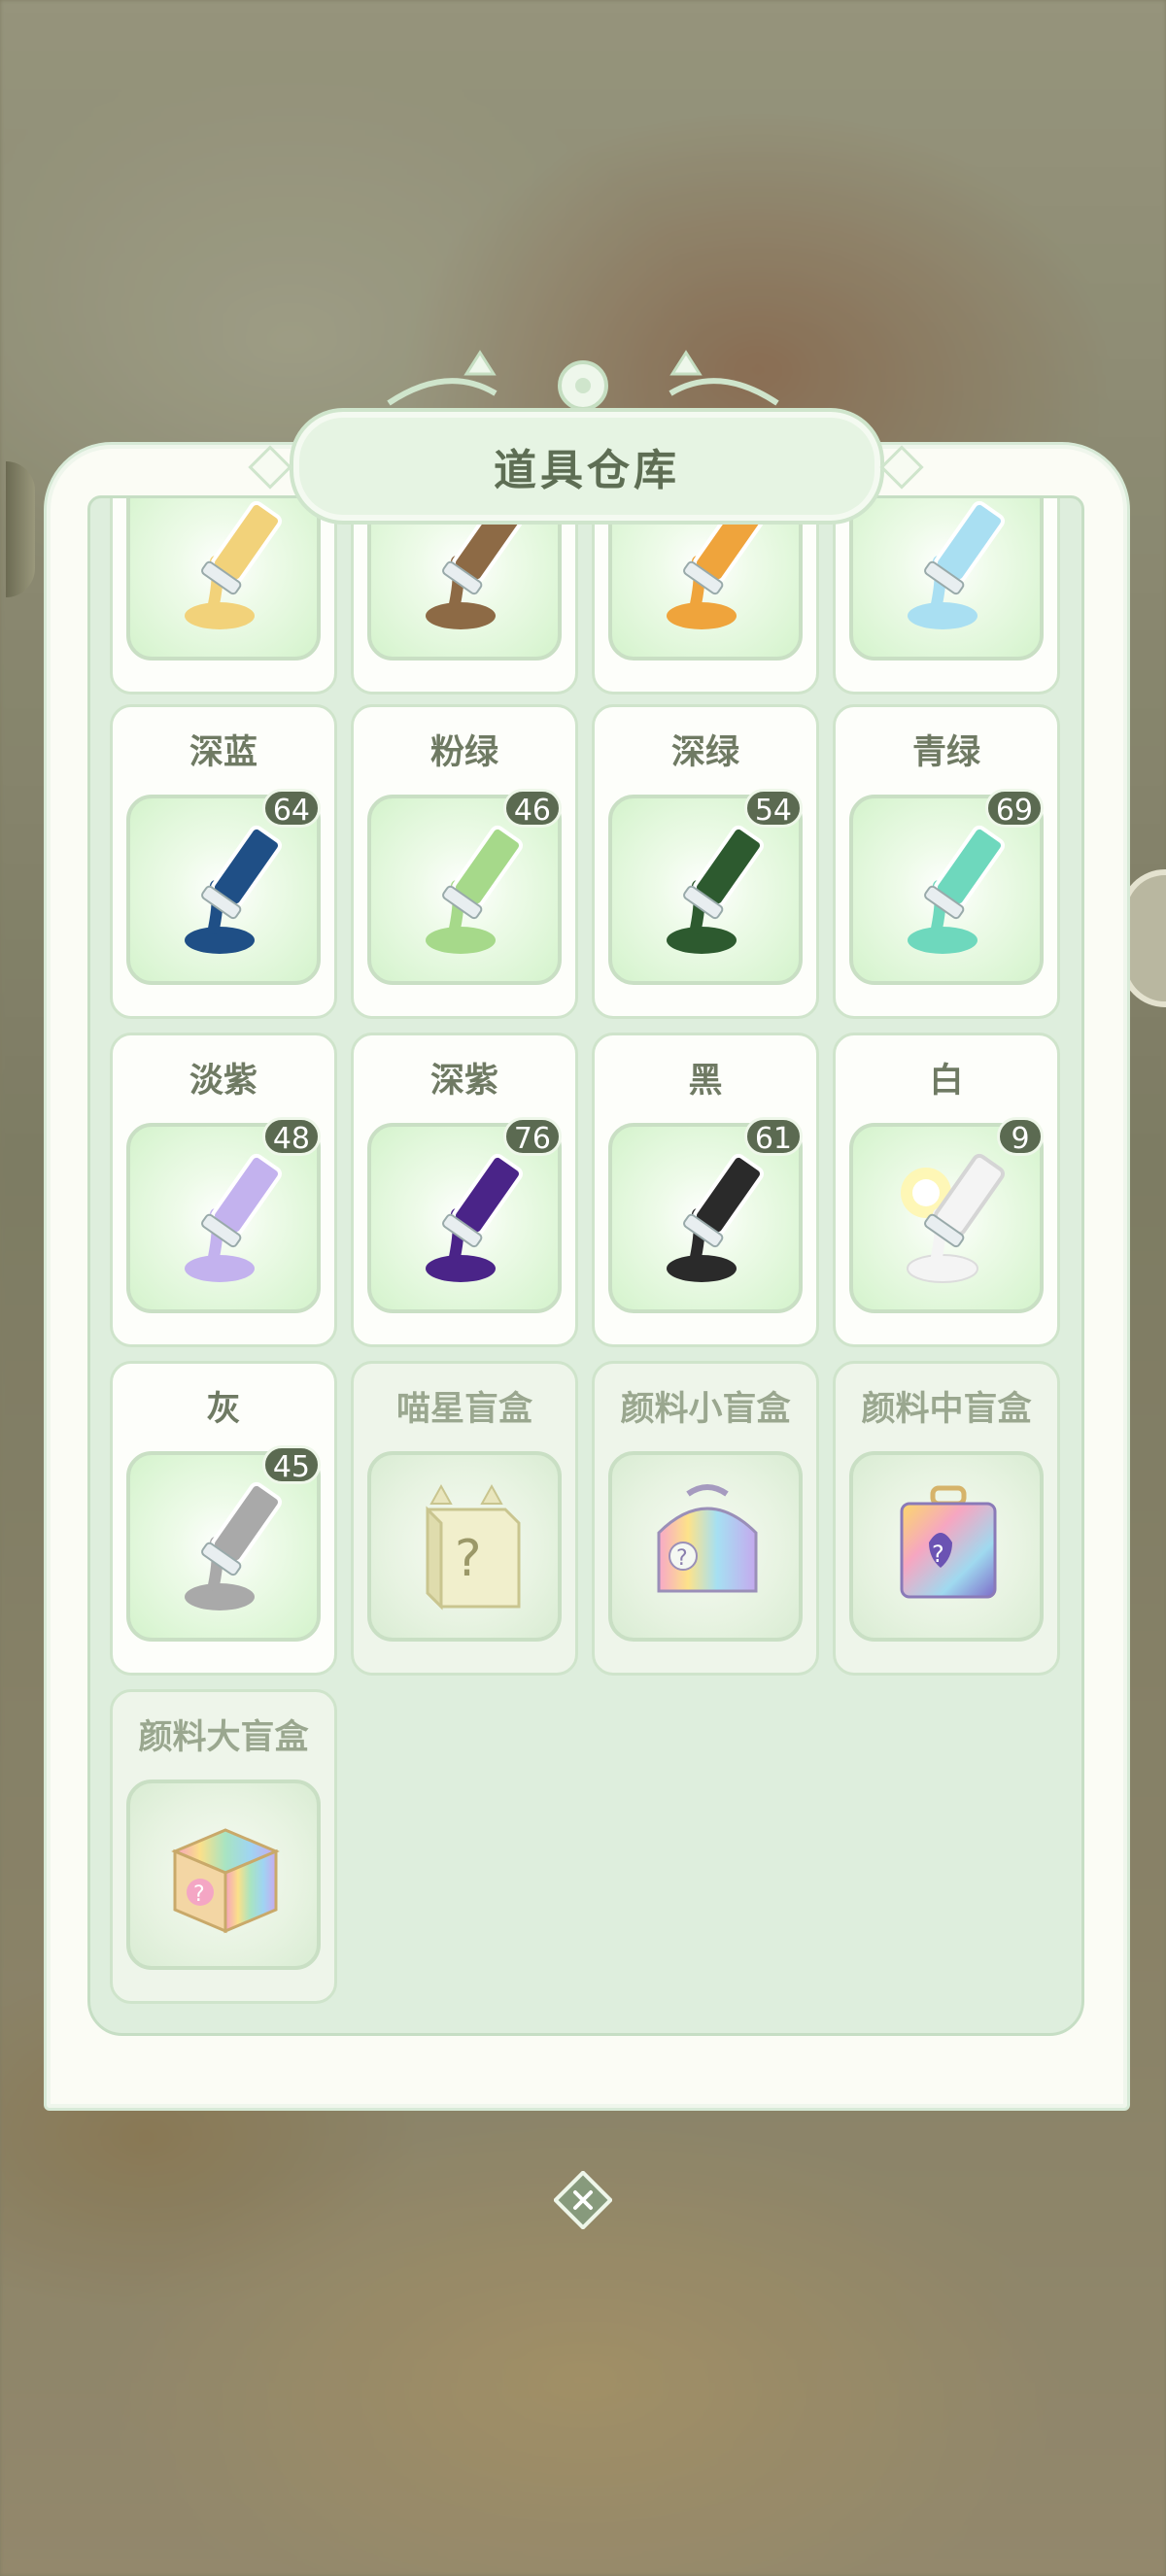 The image size is (1166, 2576). What do you see at coordinates (705, 1409) in the screenshot?
I see `item-name: 颜料小盲盒` at bounding box center [705, 1409].